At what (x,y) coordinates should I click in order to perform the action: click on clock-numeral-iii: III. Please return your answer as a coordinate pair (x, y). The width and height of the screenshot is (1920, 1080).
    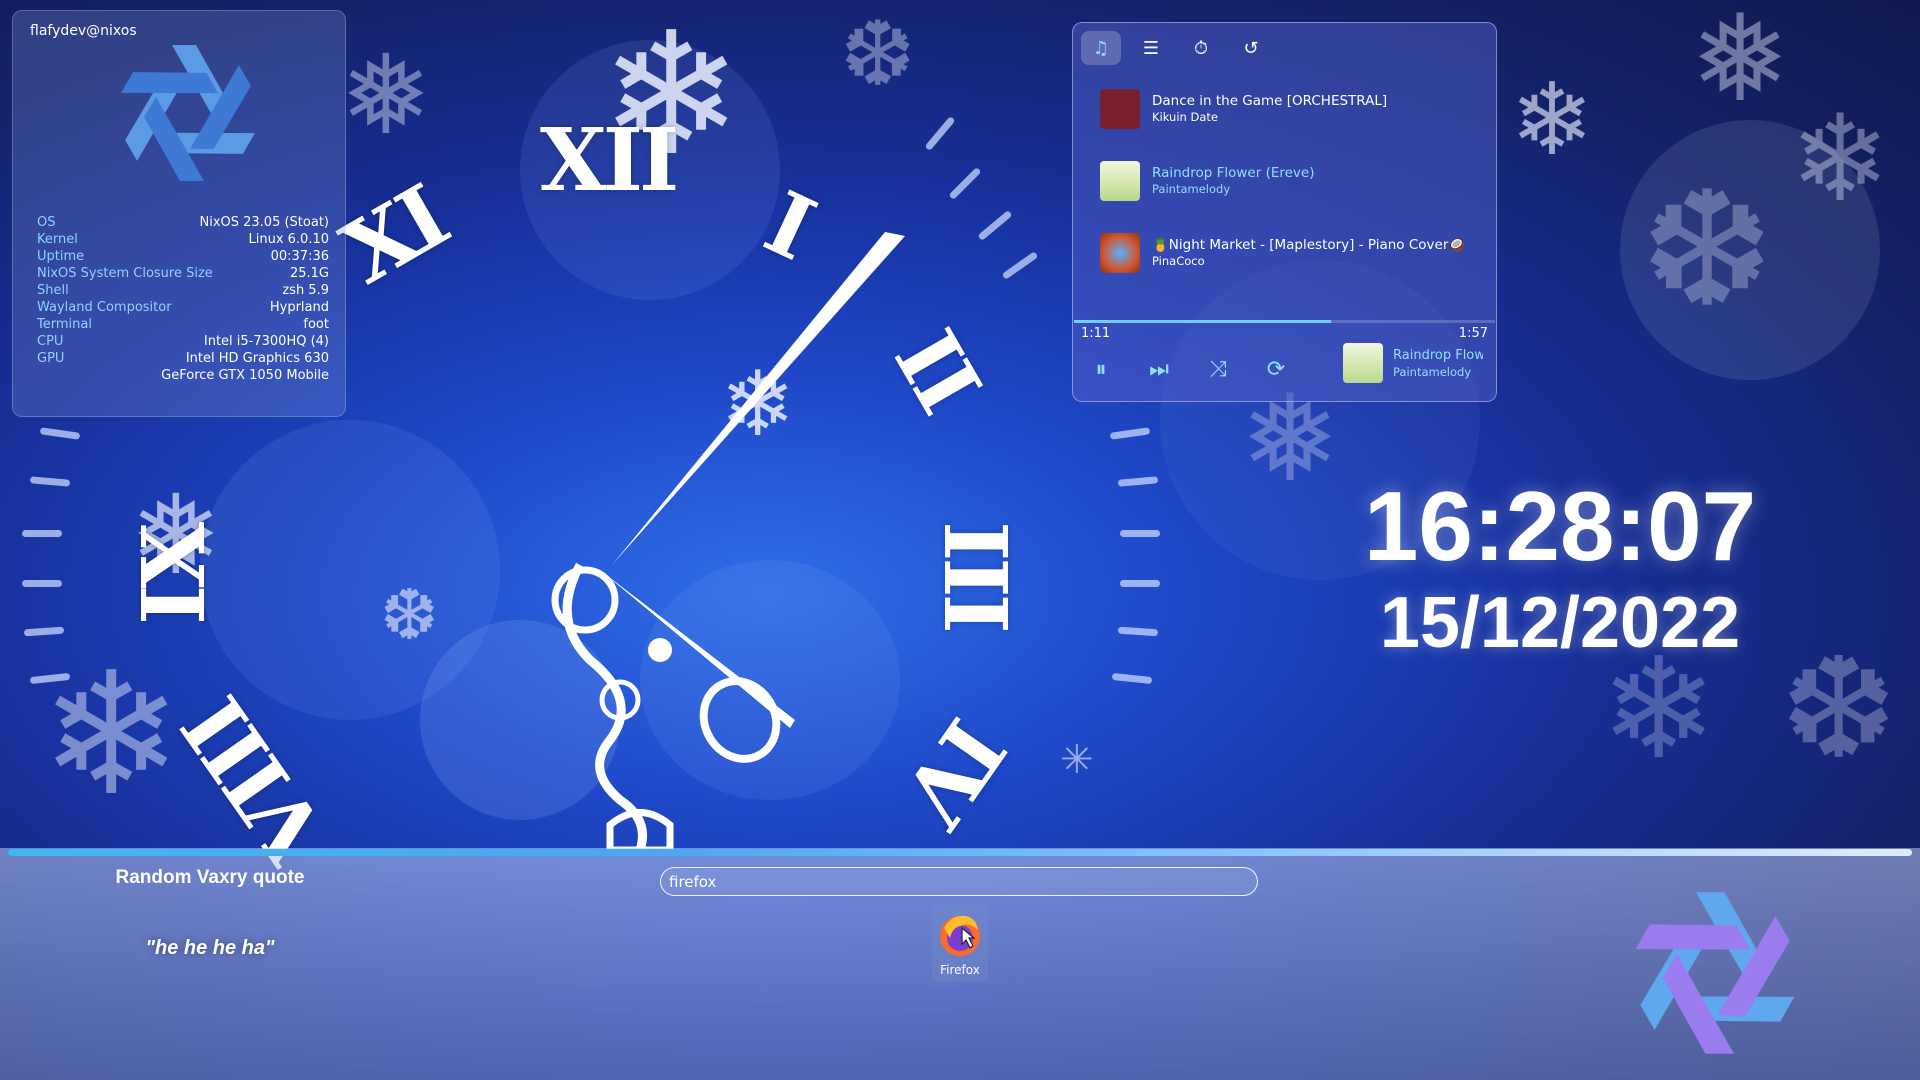
    Looking at the image, I should click on (974, 575).